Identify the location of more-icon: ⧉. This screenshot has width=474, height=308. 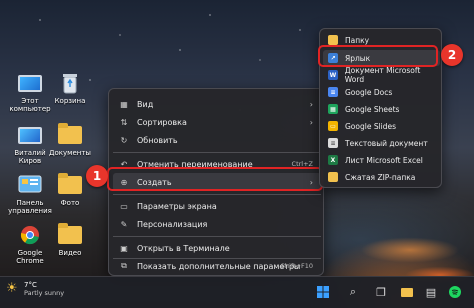
(124, 265).